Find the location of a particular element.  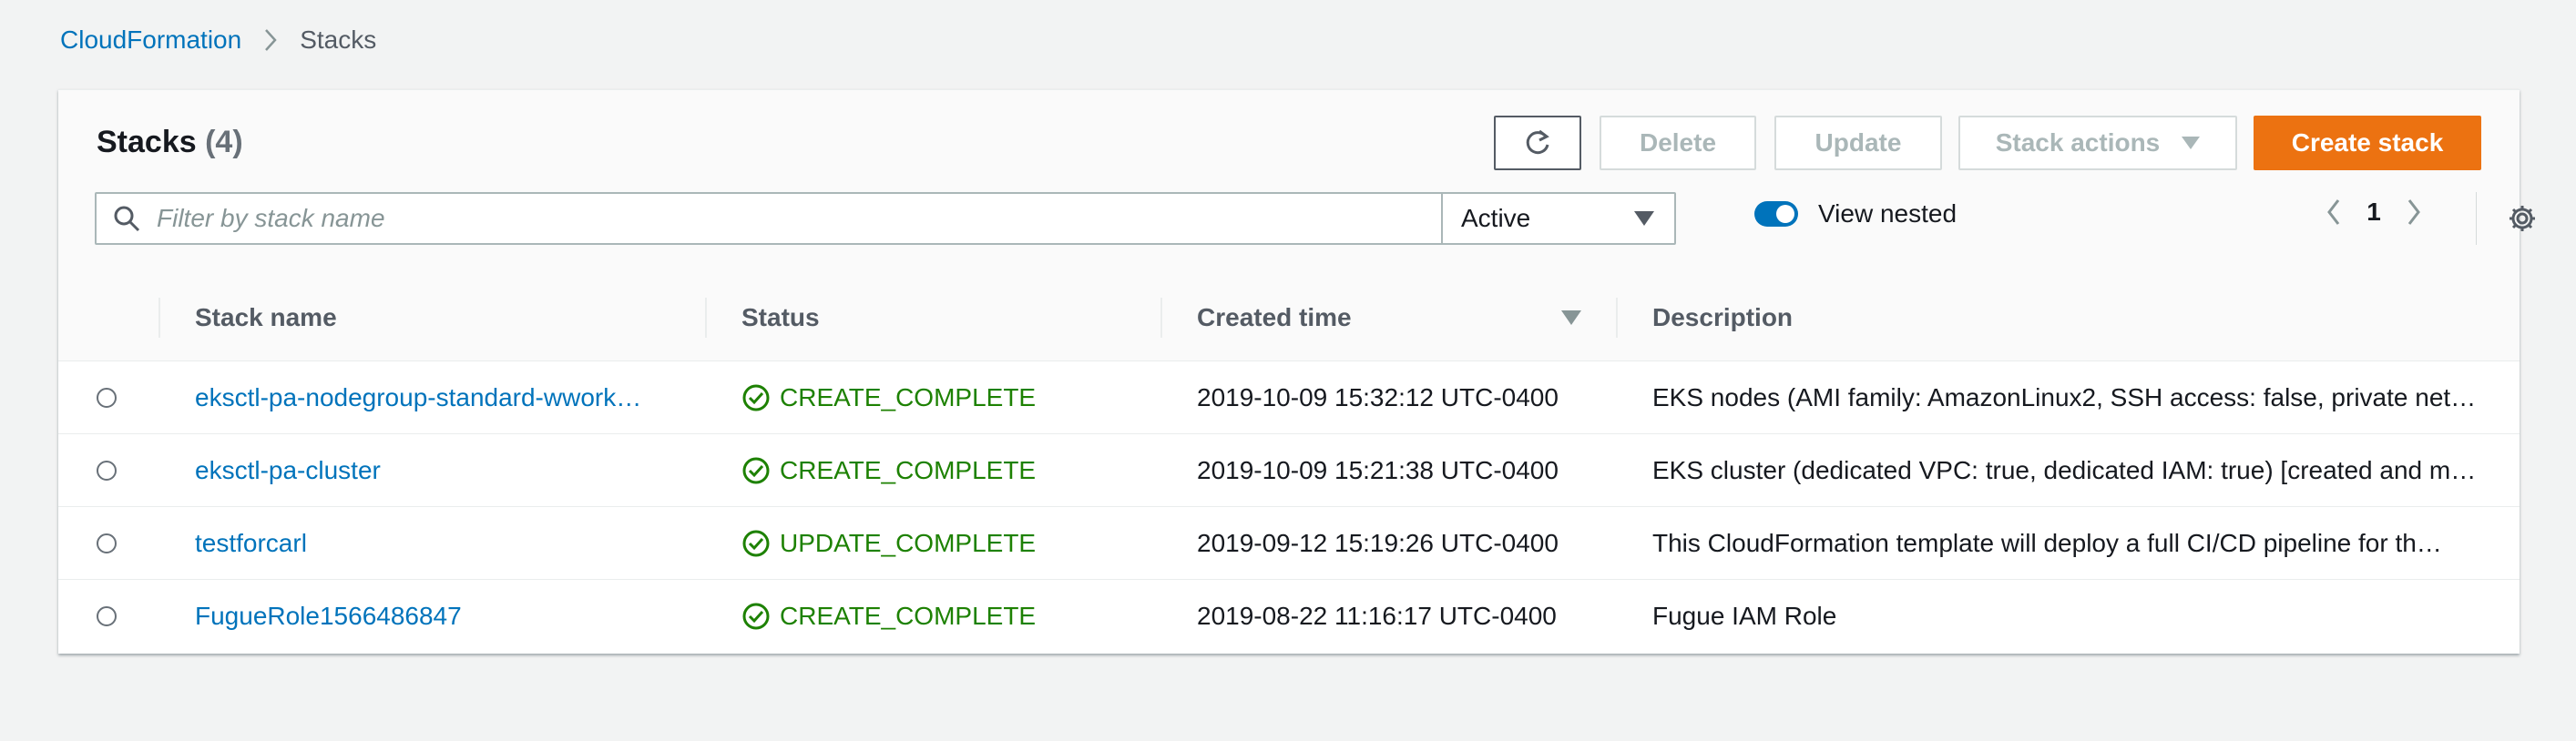

breadcrumb: CloudFormation Stacks is located at coordinates (218, 40).